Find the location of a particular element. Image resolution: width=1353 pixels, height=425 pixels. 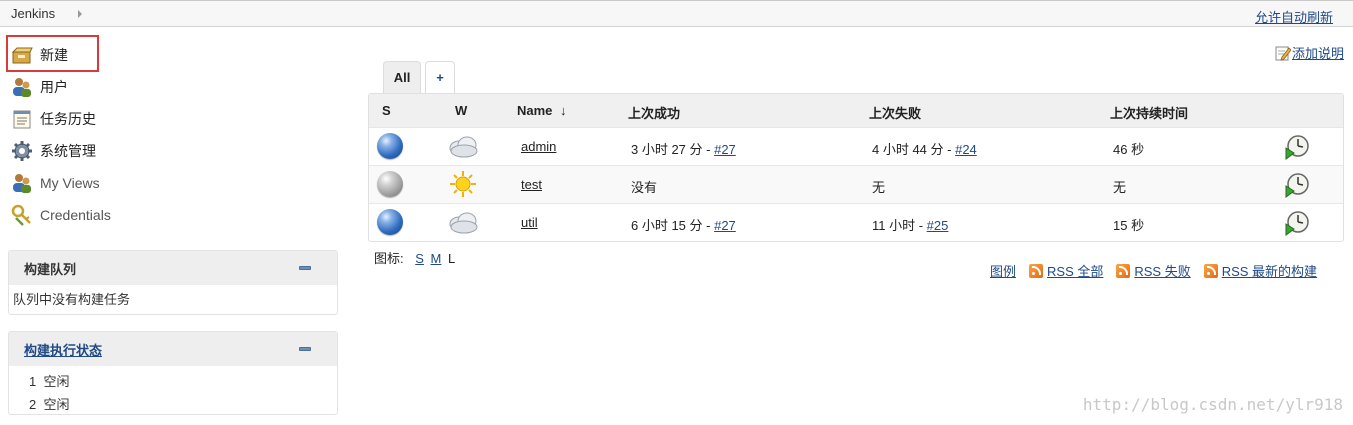

executor-status-body: 1 空闲 2 空闲 is located at coordinates (173, 392).